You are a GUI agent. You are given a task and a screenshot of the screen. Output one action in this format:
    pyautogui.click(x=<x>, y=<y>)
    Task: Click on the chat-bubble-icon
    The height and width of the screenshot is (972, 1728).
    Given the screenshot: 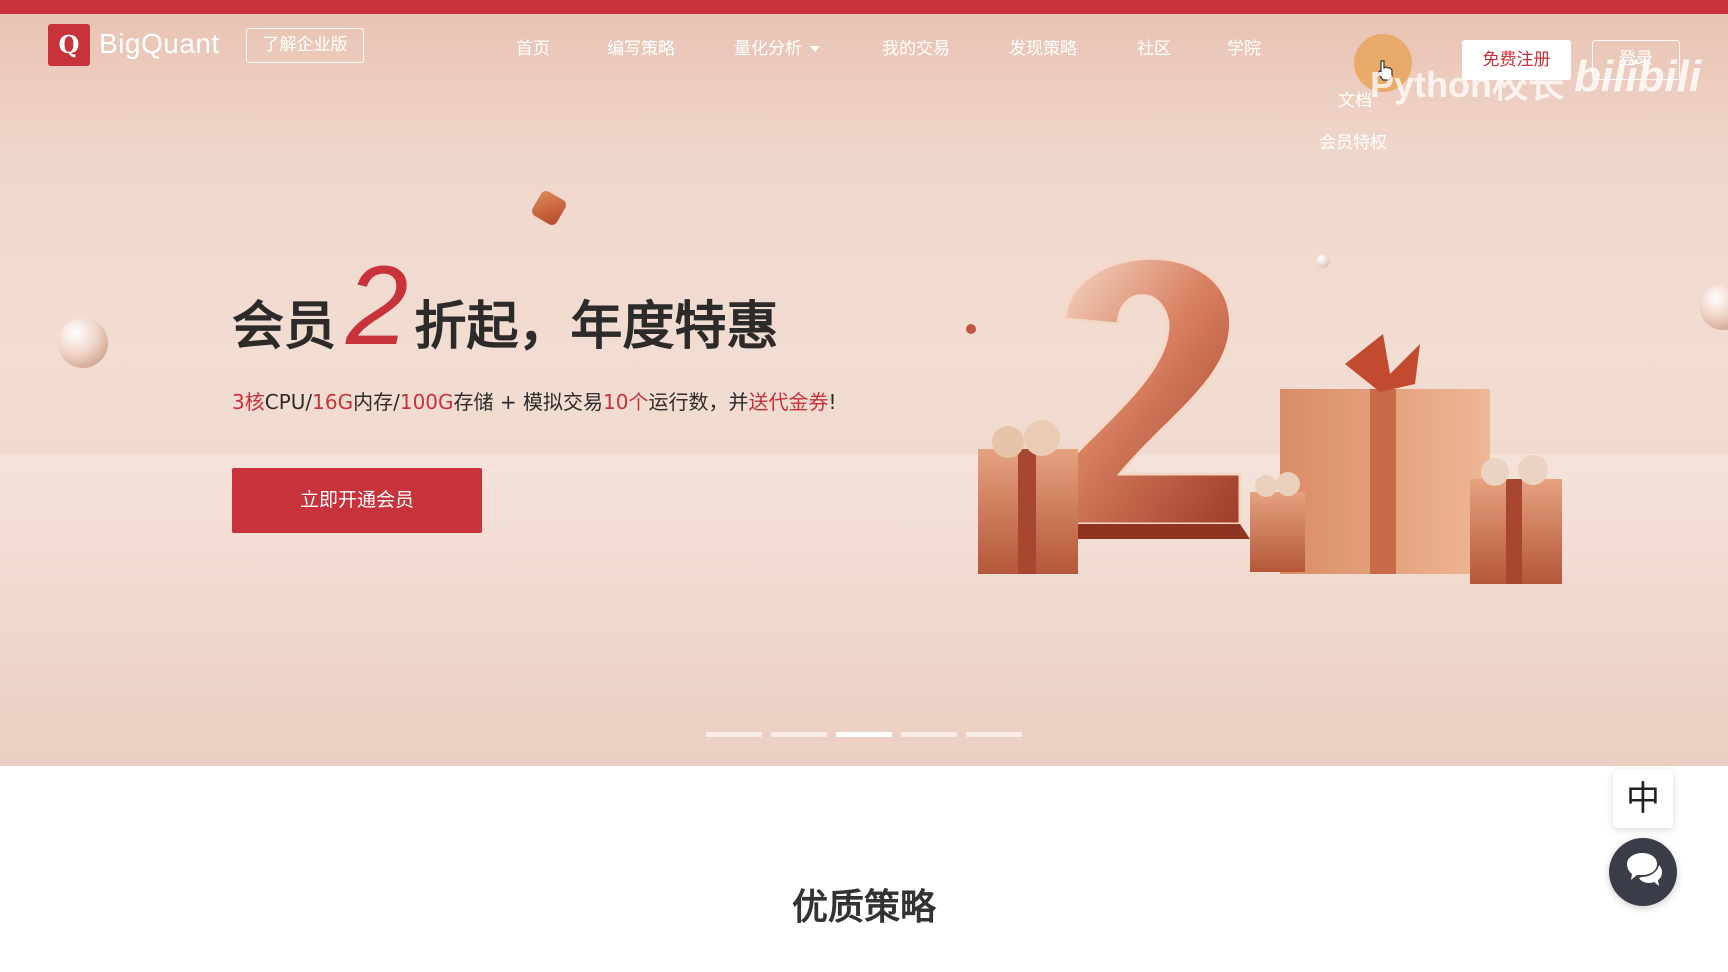 What is the action you would take?
    pyautogui.click(x=1644, y=869)
    